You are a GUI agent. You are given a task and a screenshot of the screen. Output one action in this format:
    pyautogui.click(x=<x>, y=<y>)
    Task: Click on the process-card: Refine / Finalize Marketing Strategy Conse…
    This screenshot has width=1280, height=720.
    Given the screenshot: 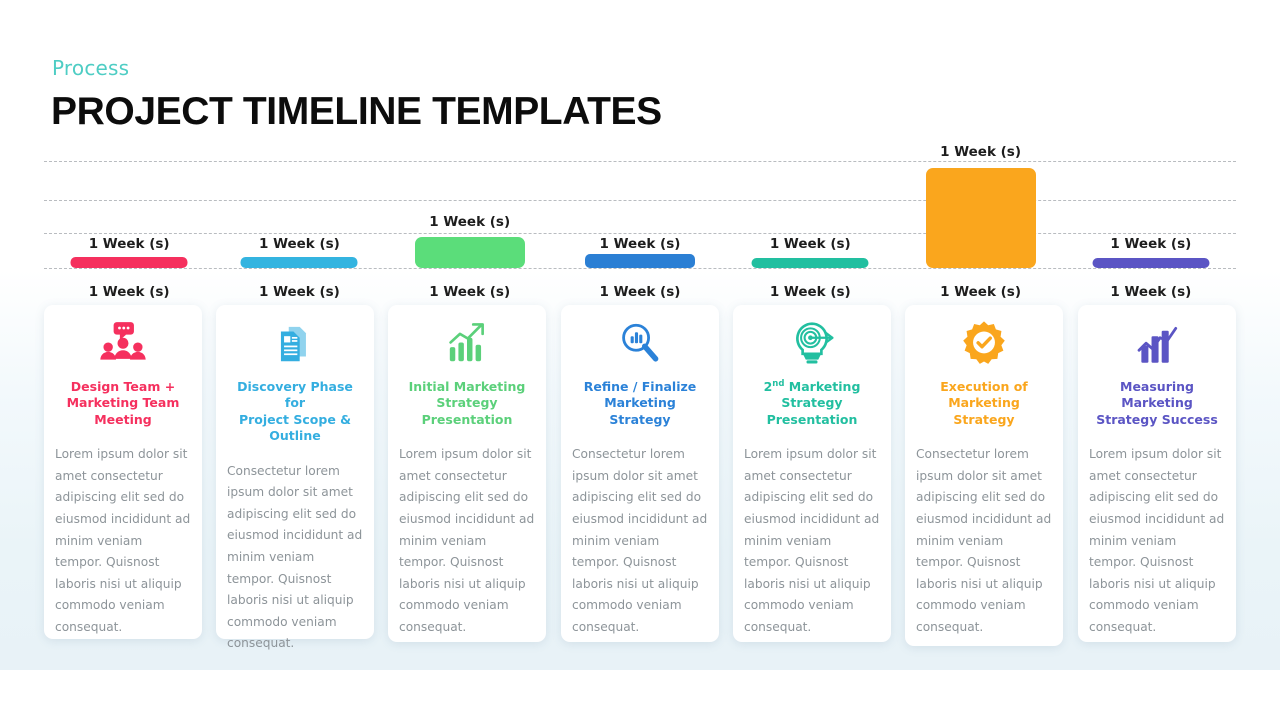 What is the action you would take?
    pyautogui.click(x=640, y=473)
    